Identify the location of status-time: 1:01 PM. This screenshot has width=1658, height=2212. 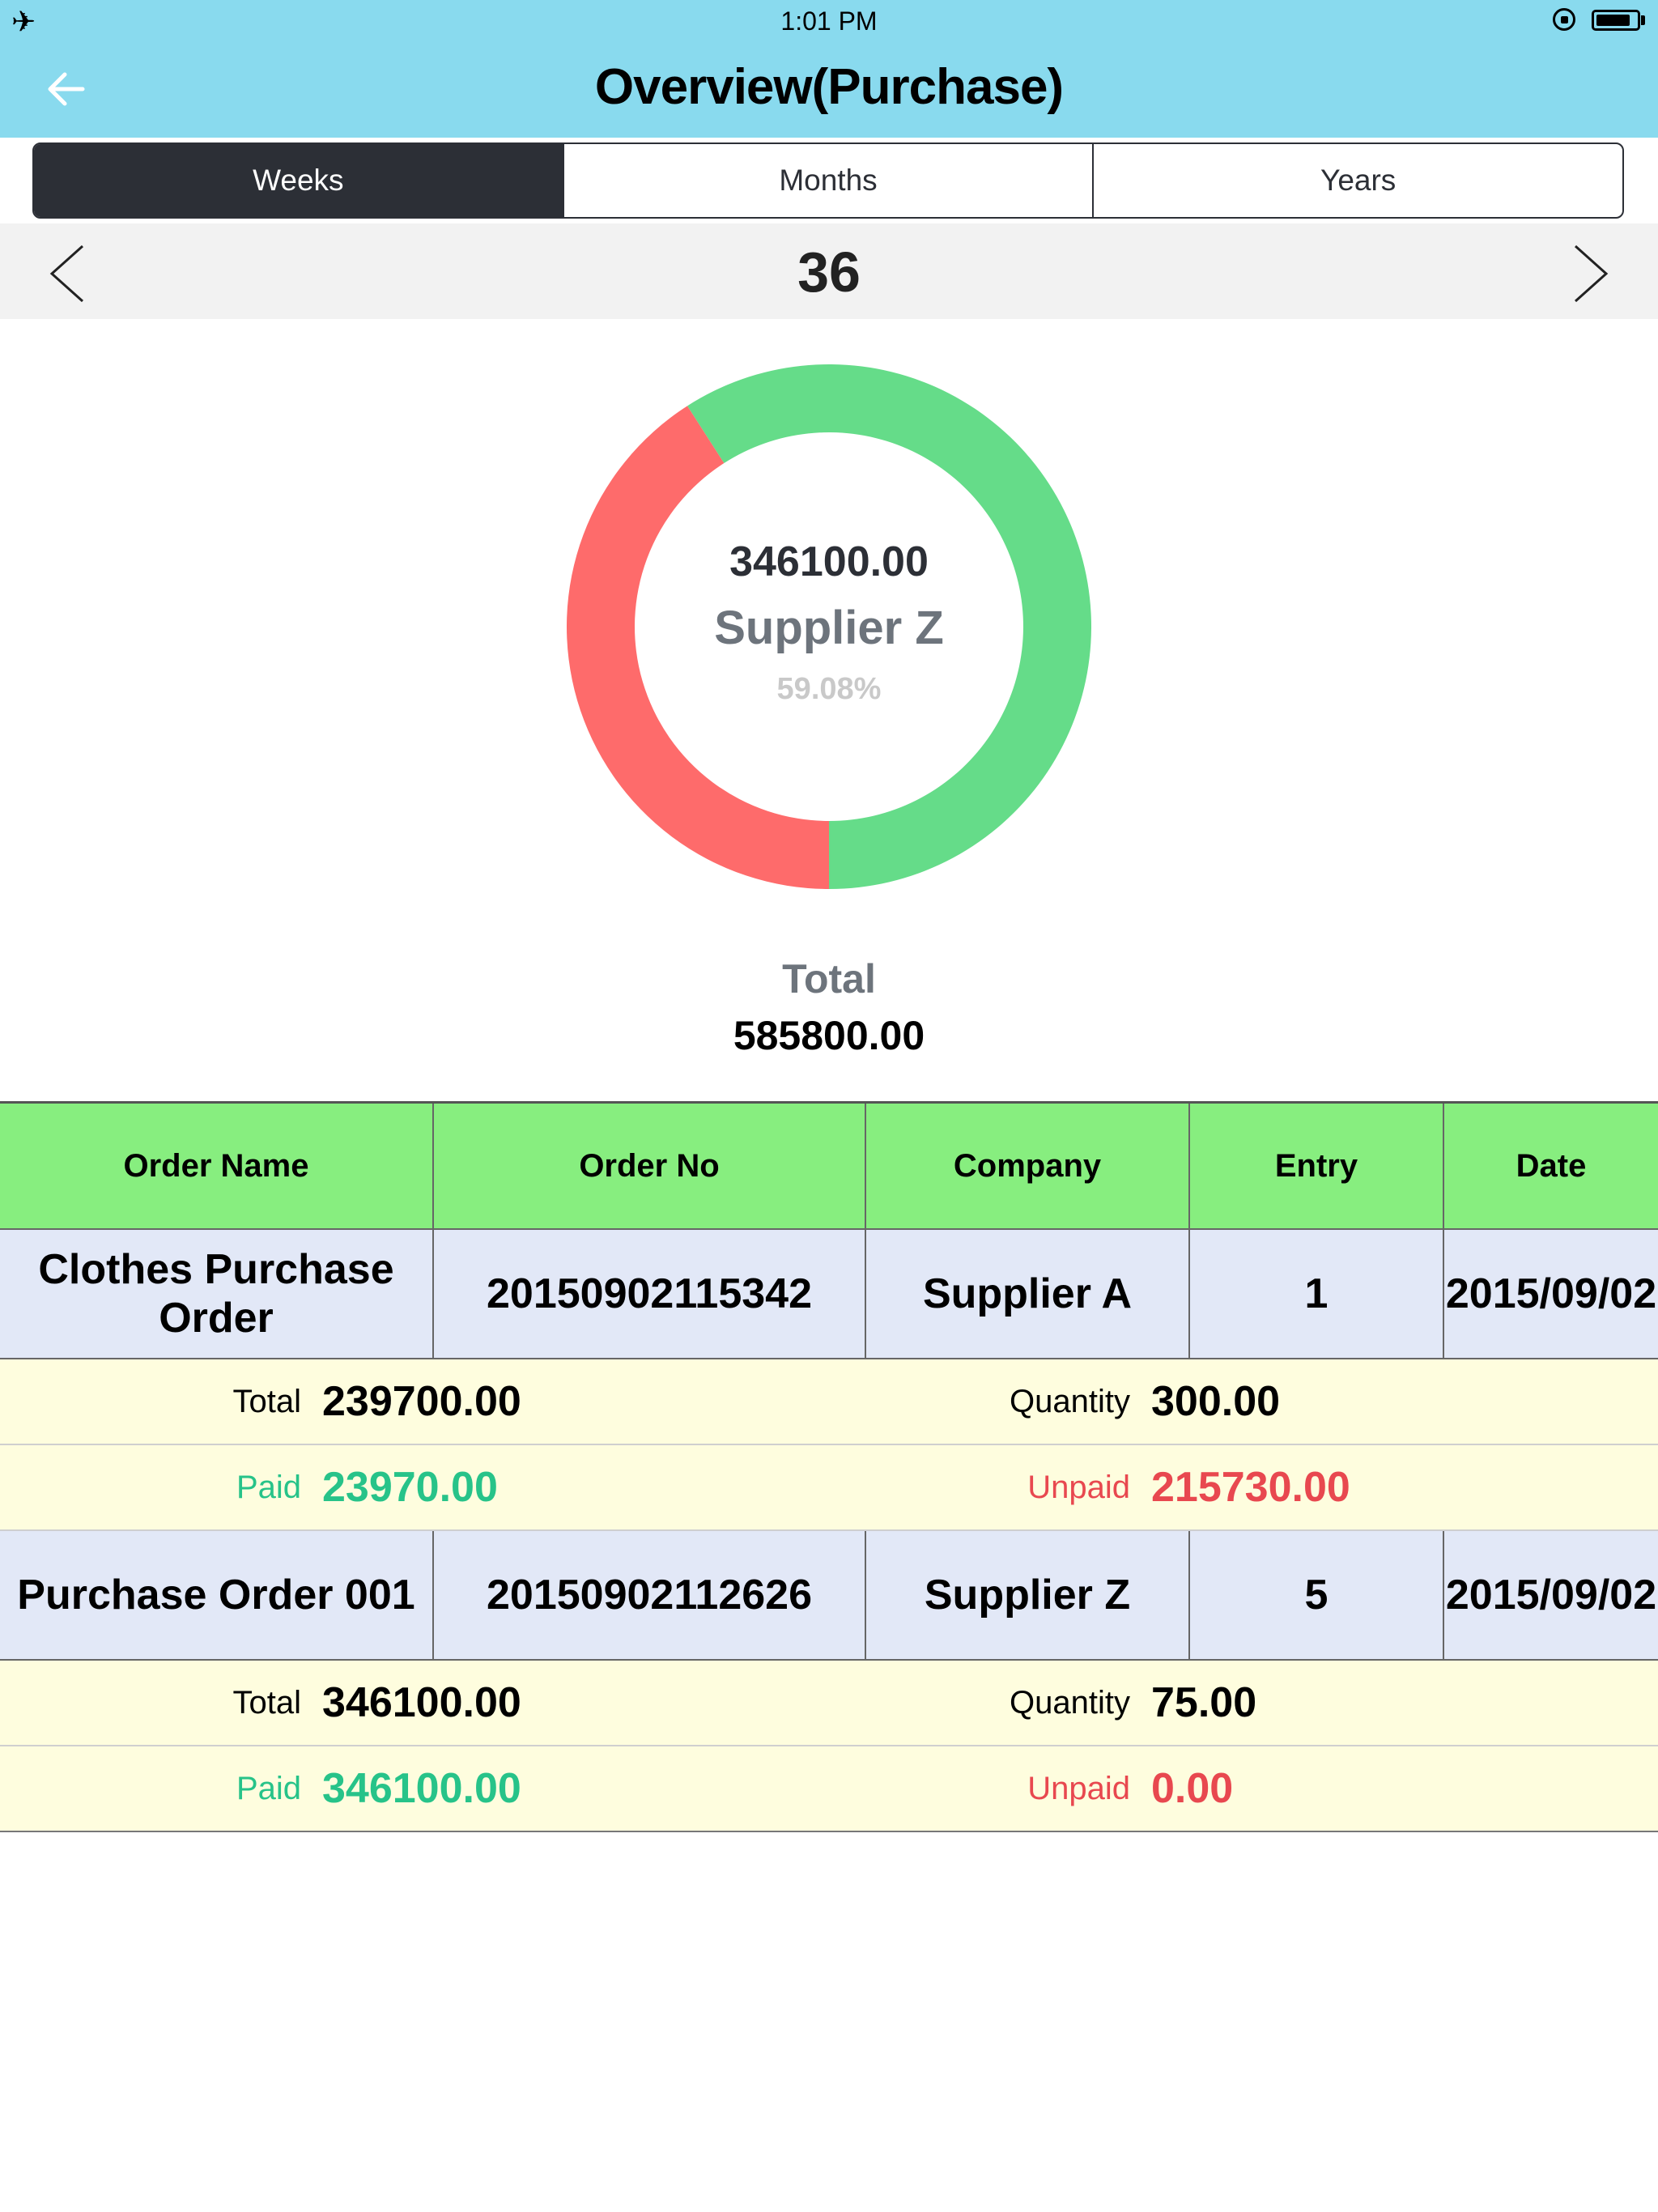
(829, 21).